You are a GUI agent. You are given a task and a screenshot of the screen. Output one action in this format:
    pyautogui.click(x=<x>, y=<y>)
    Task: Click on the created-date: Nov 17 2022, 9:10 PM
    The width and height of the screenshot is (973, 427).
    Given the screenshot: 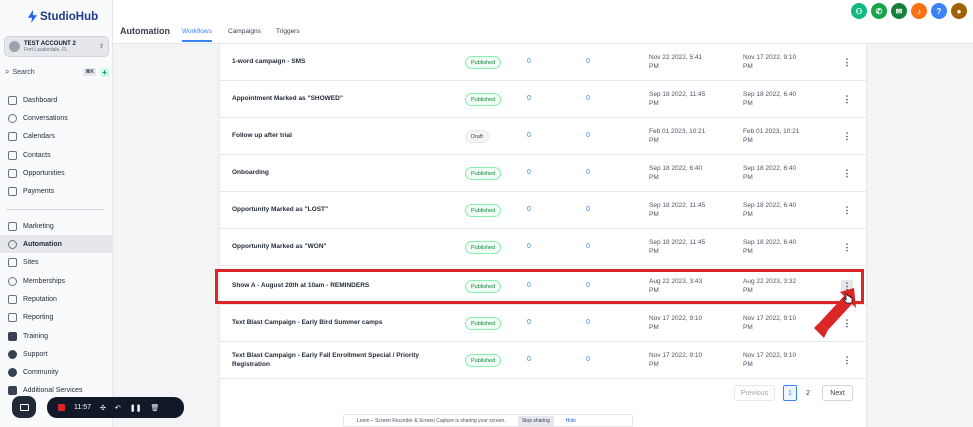 What is the action you would take?
    pyautogui.click(x=676, y=323)
    